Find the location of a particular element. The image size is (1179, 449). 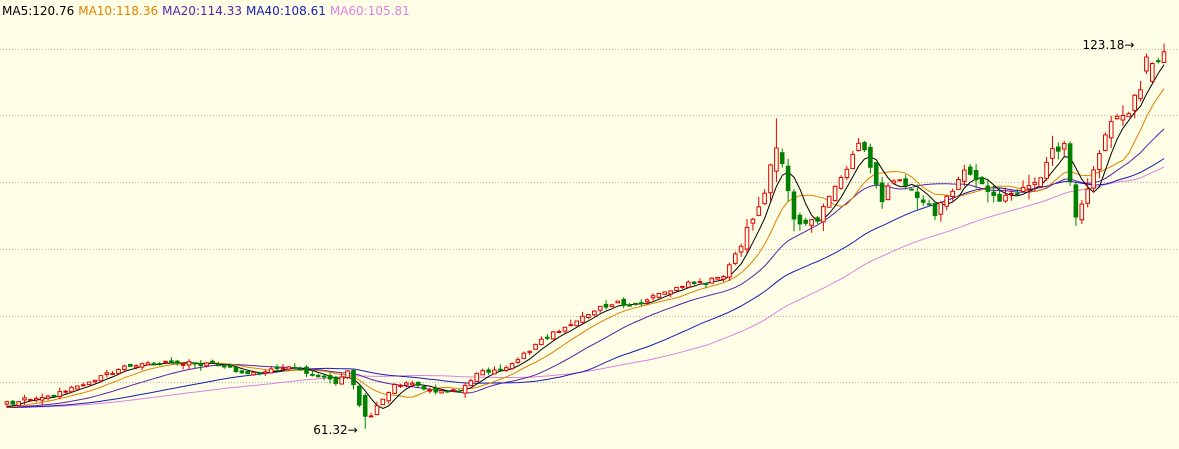

legend-ma10: MA10:118.36 is located at coordinates (118, 11).